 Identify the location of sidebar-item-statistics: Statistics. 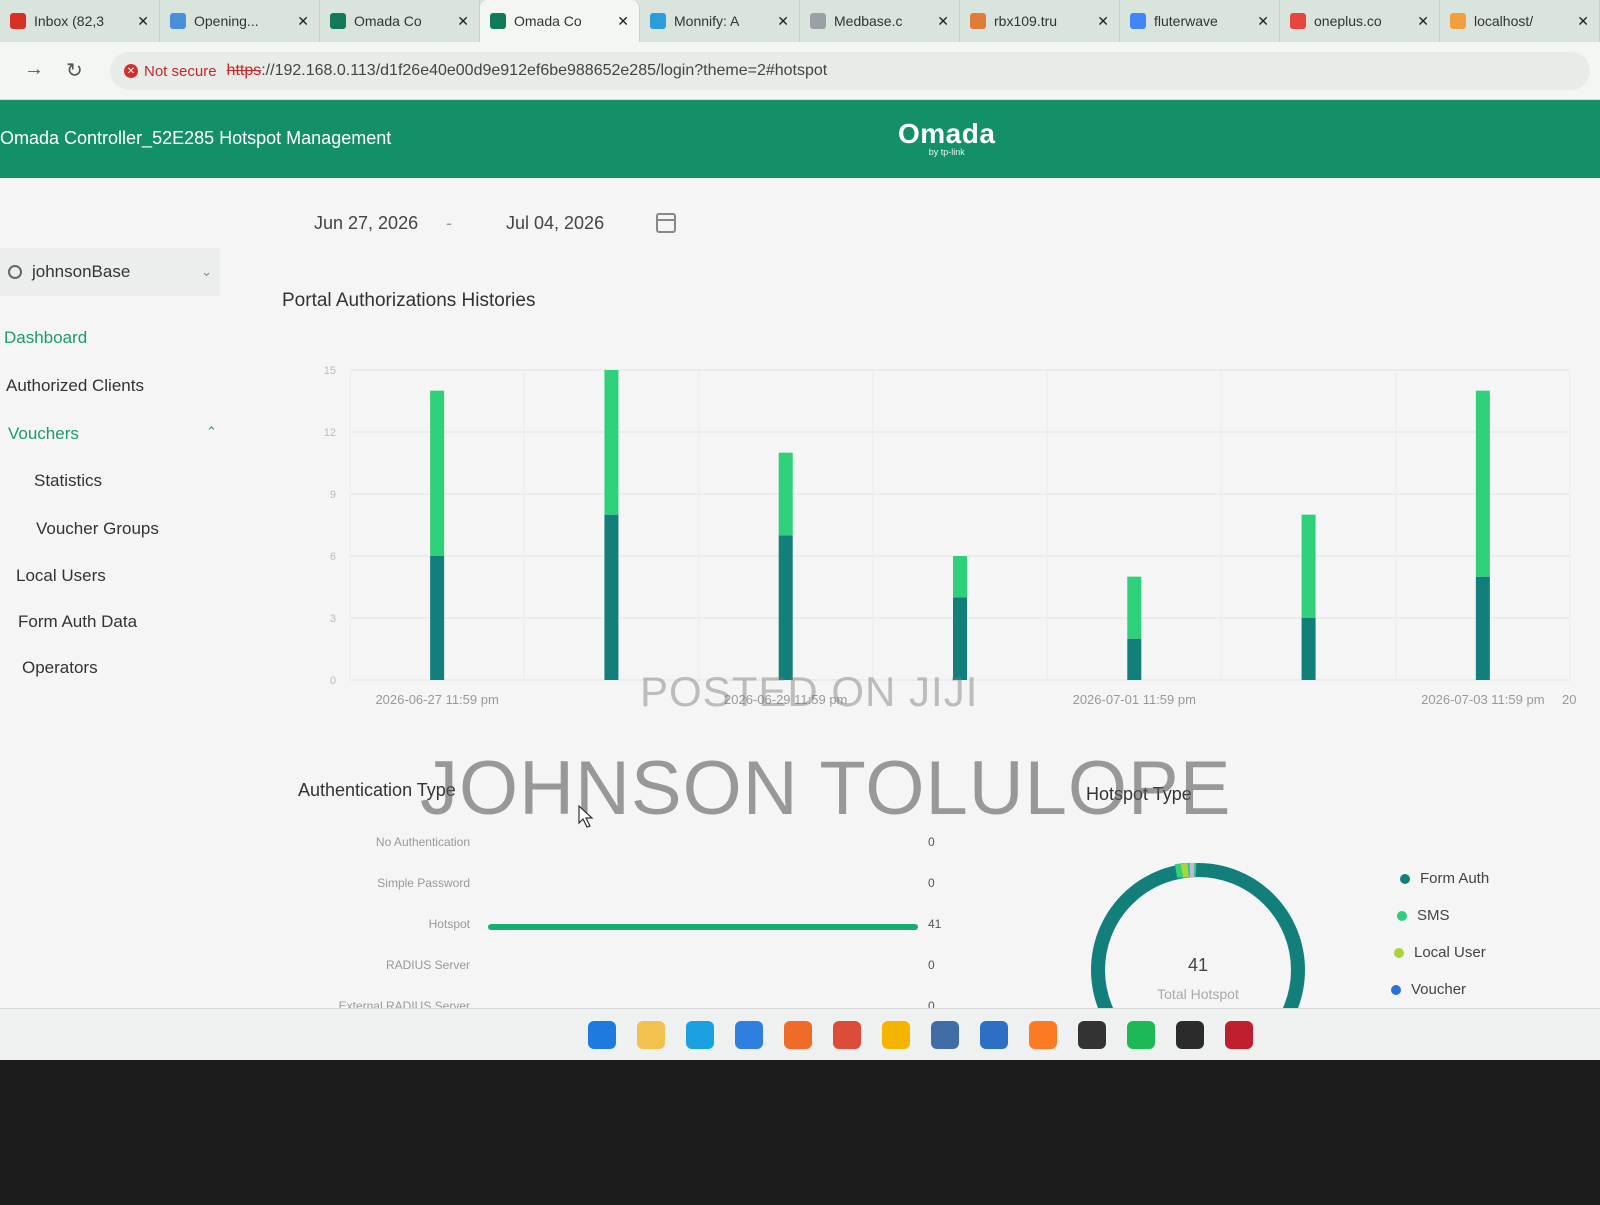
(68, 481).